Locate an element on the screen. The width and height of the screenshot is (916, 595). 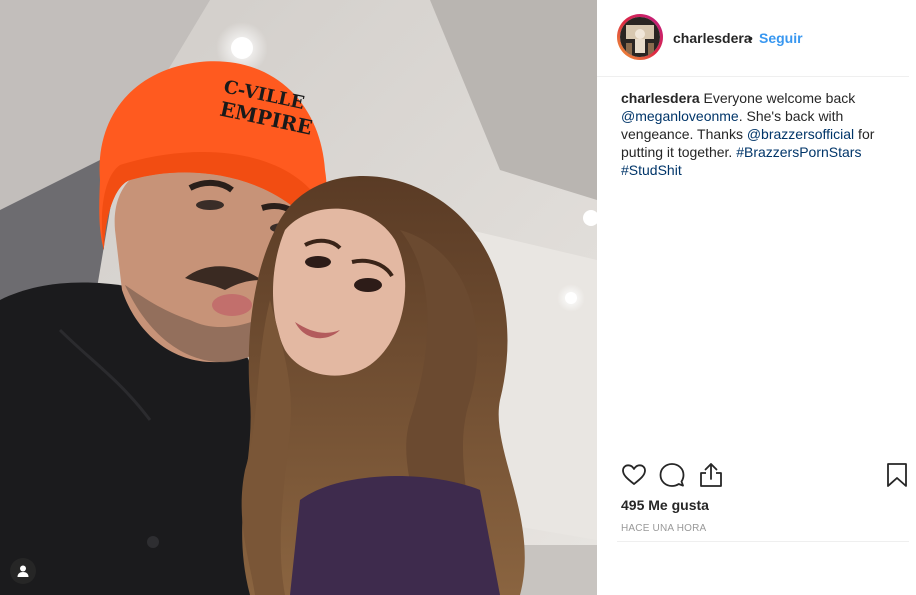
post-timestamp: HACE UNA HORA is located at coordinates (663, 528).